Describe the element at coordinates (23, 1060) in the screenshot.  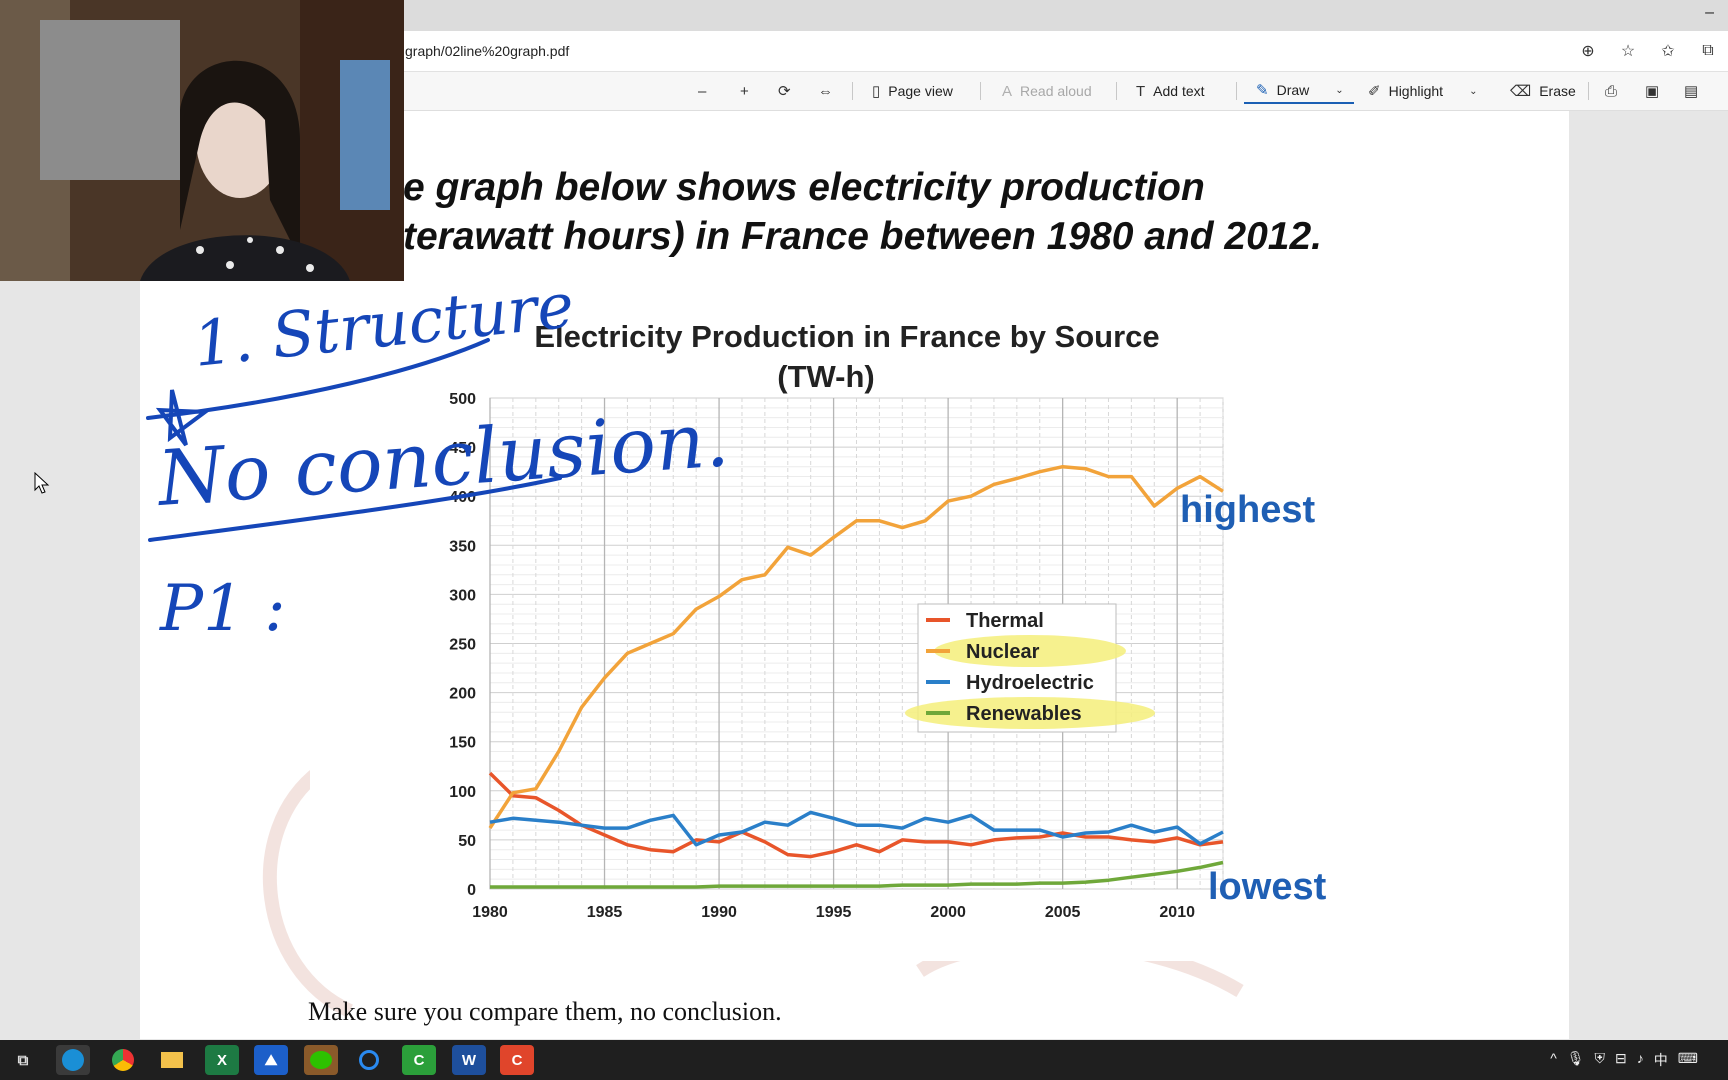
I see `task-view-icon: ⧉` at that location.